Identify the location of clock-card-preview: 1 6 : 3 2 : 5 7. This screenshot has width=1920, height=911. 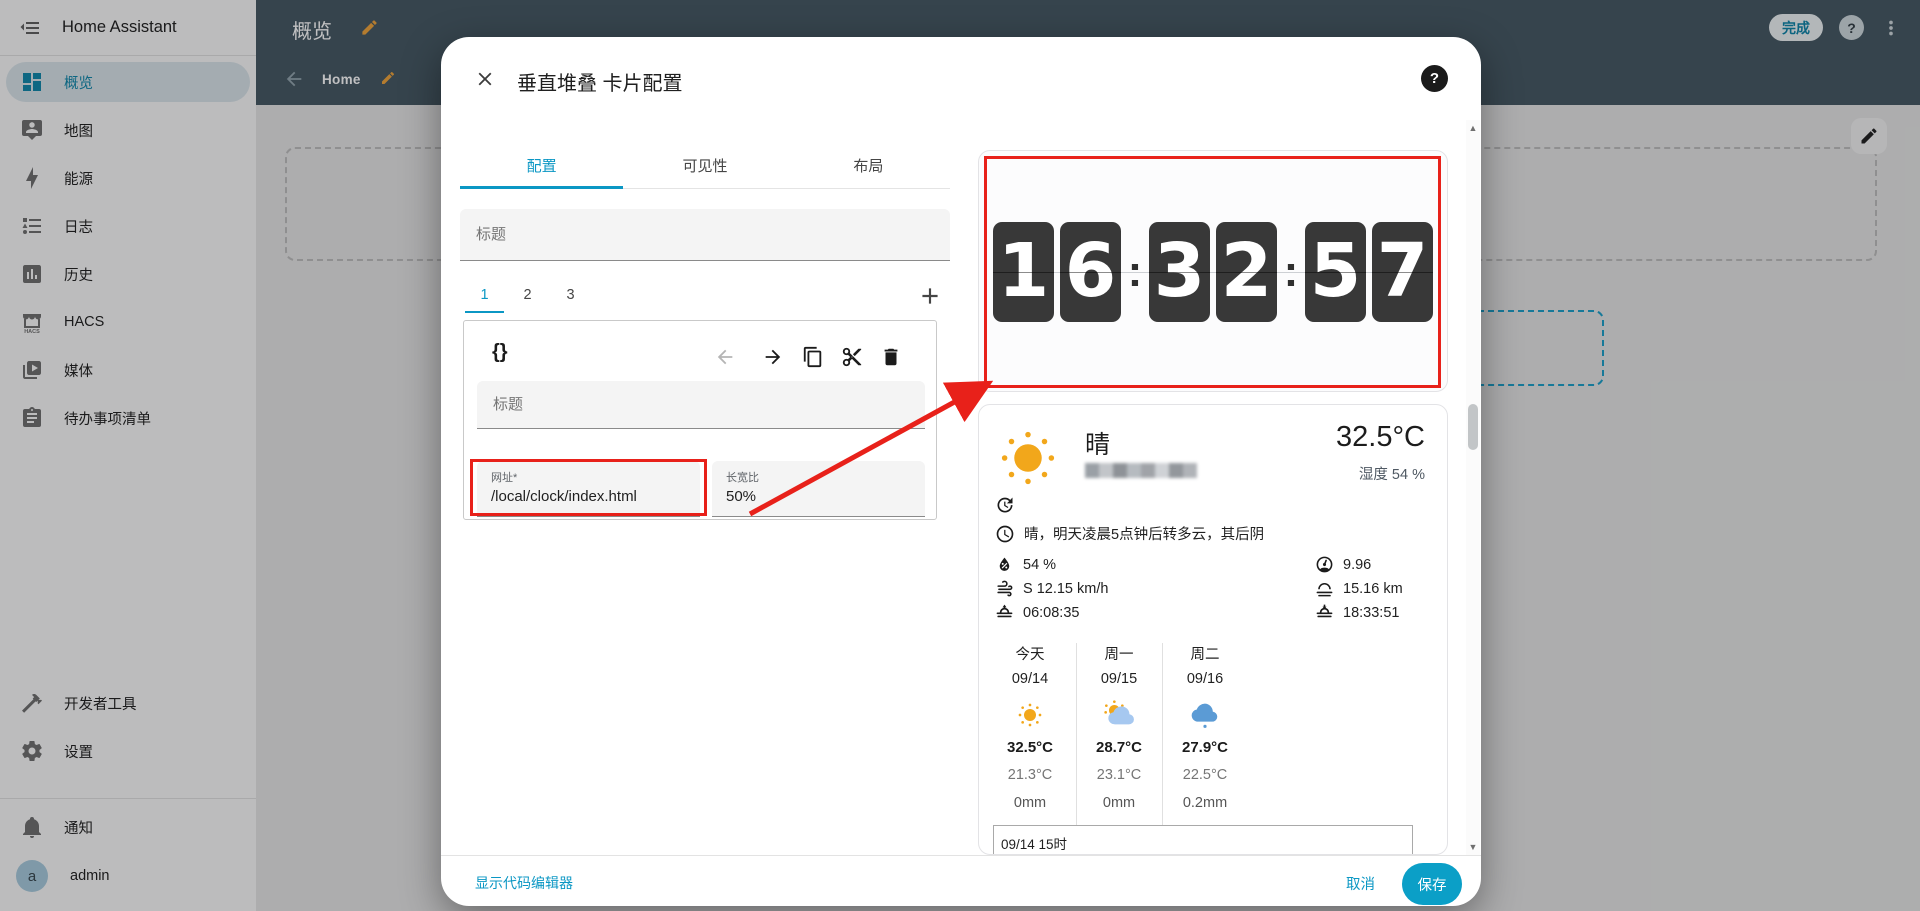
(1213, 271).